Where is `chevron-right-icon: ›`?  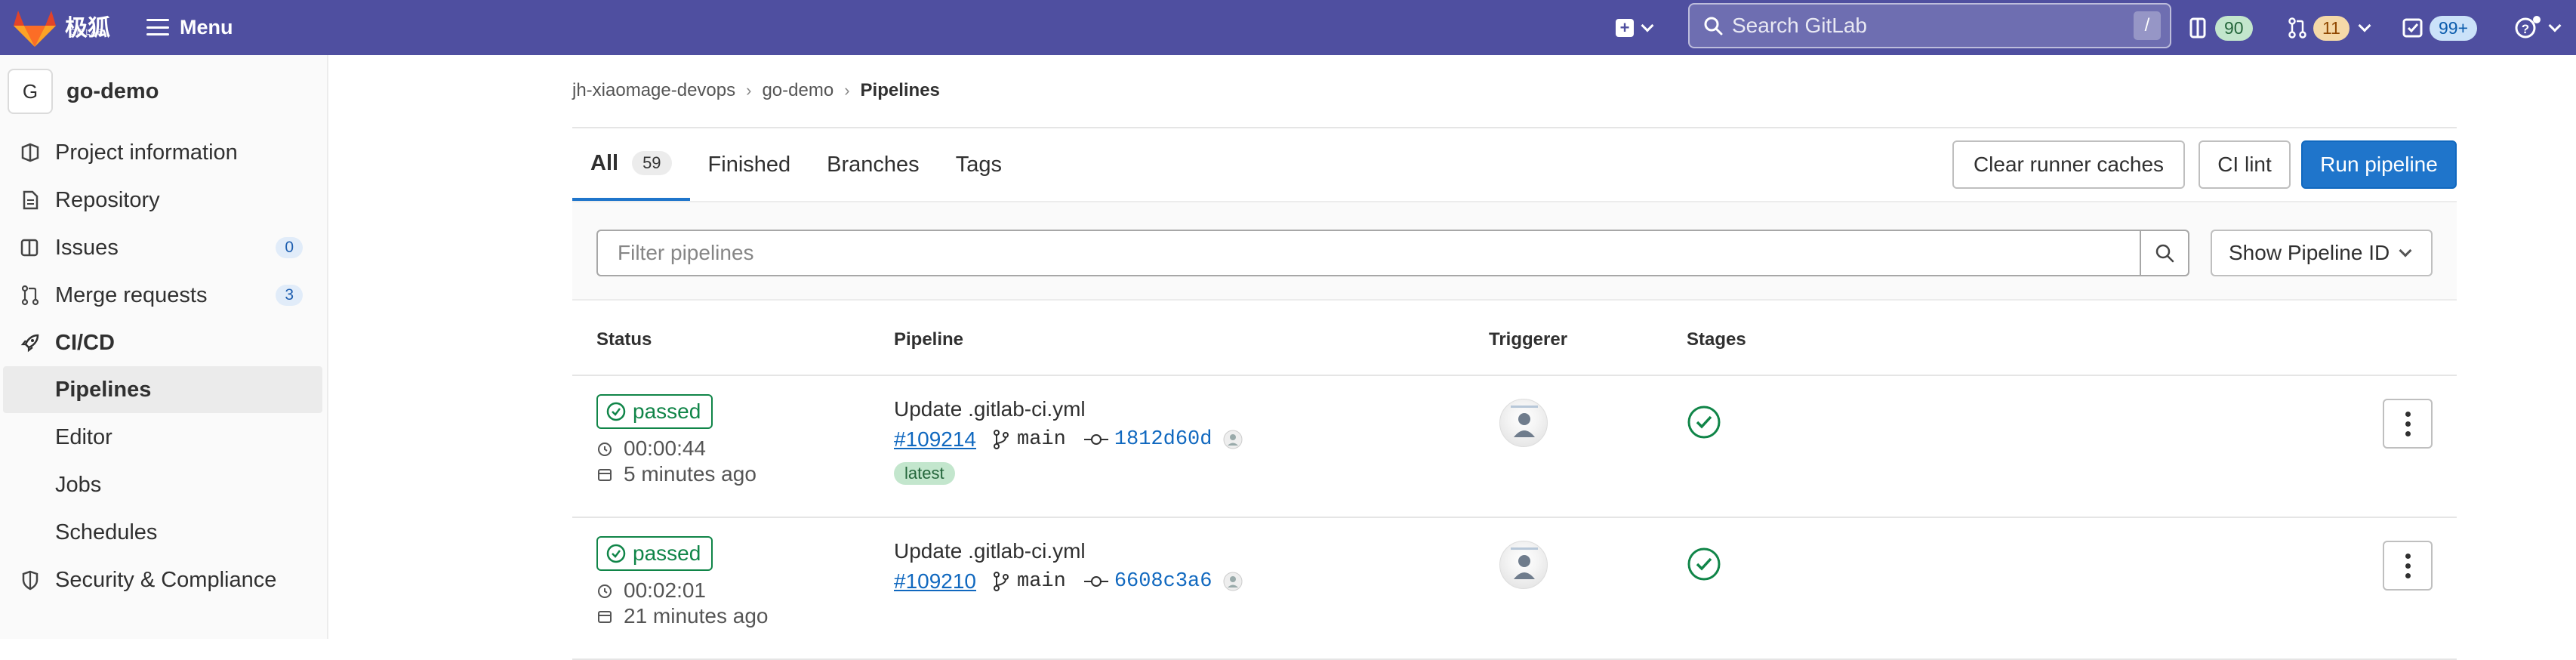
chevron-right-icon: › is located at coordinates (749, 90).